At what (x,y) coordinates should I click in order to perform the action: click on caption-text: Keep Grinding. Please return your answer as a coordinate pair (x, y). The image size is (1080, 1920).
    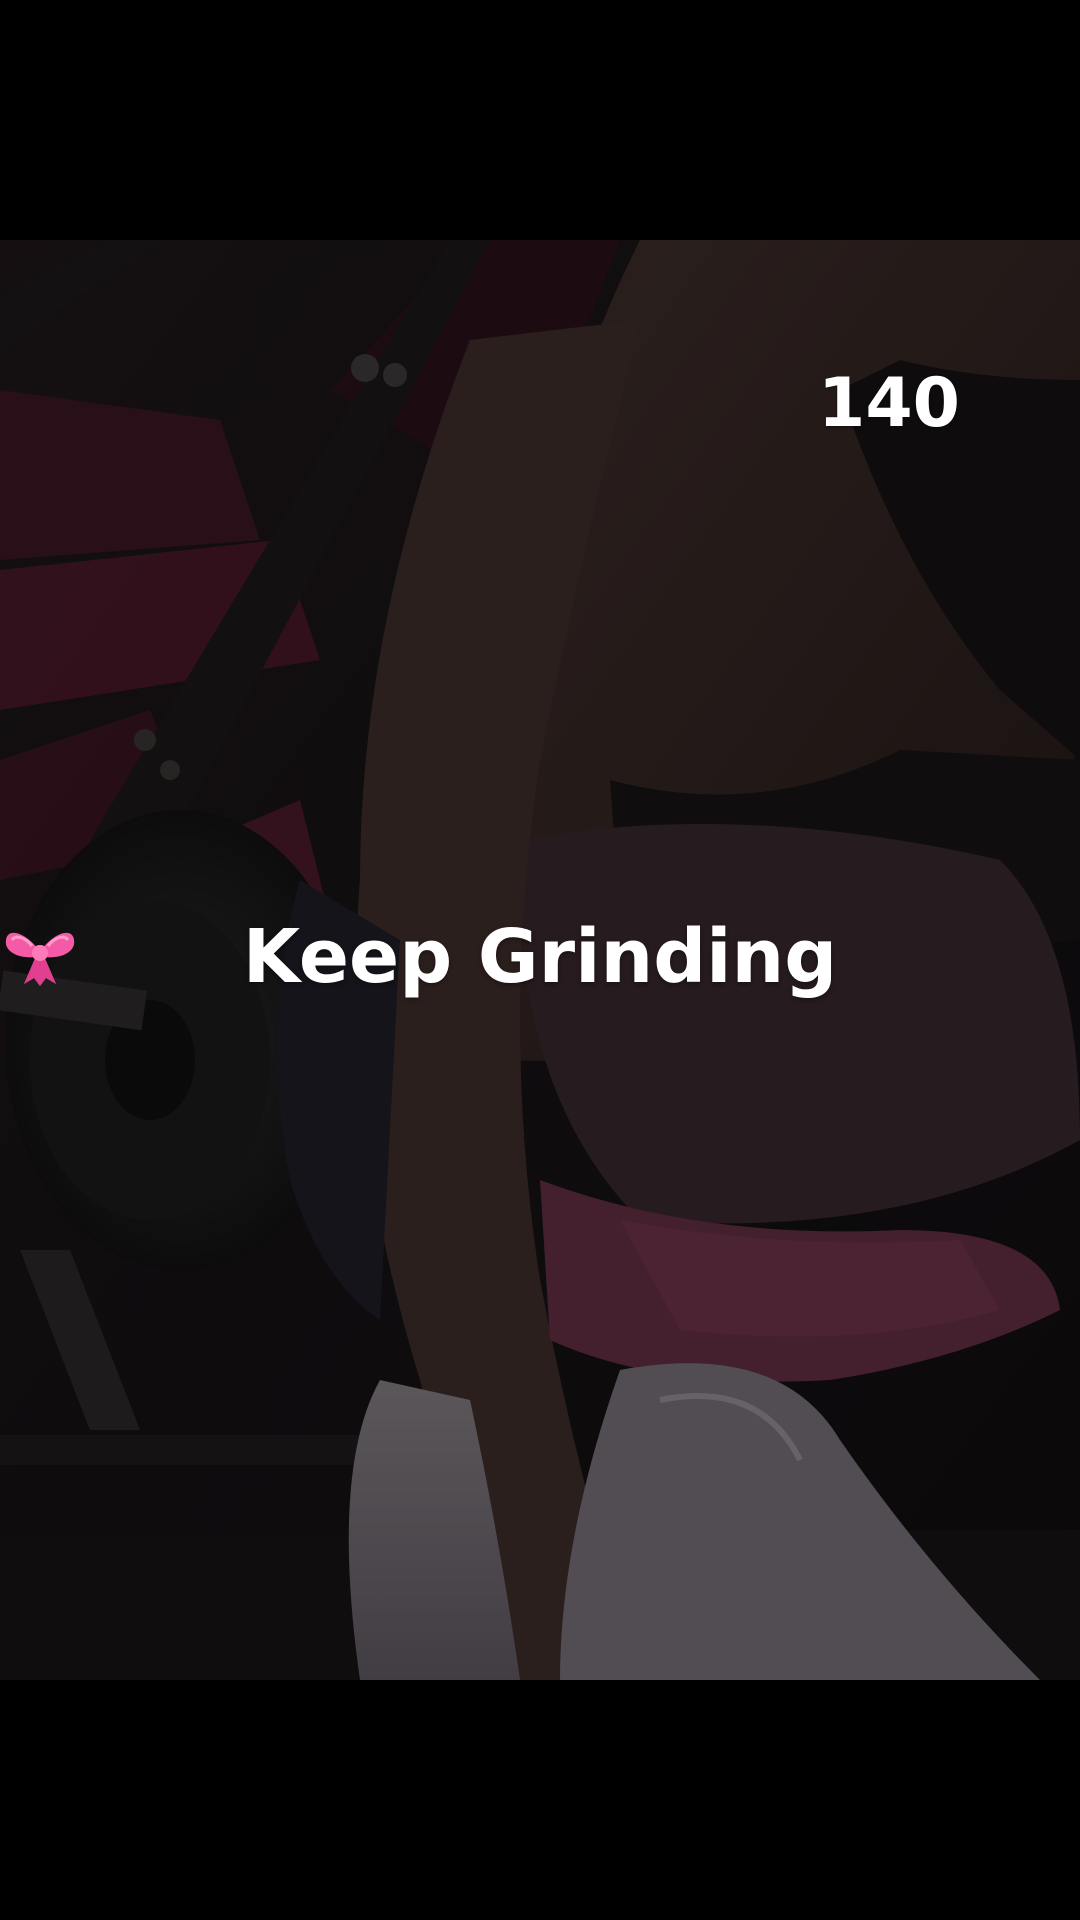
    Looking at the image, I should click on (540, 957).